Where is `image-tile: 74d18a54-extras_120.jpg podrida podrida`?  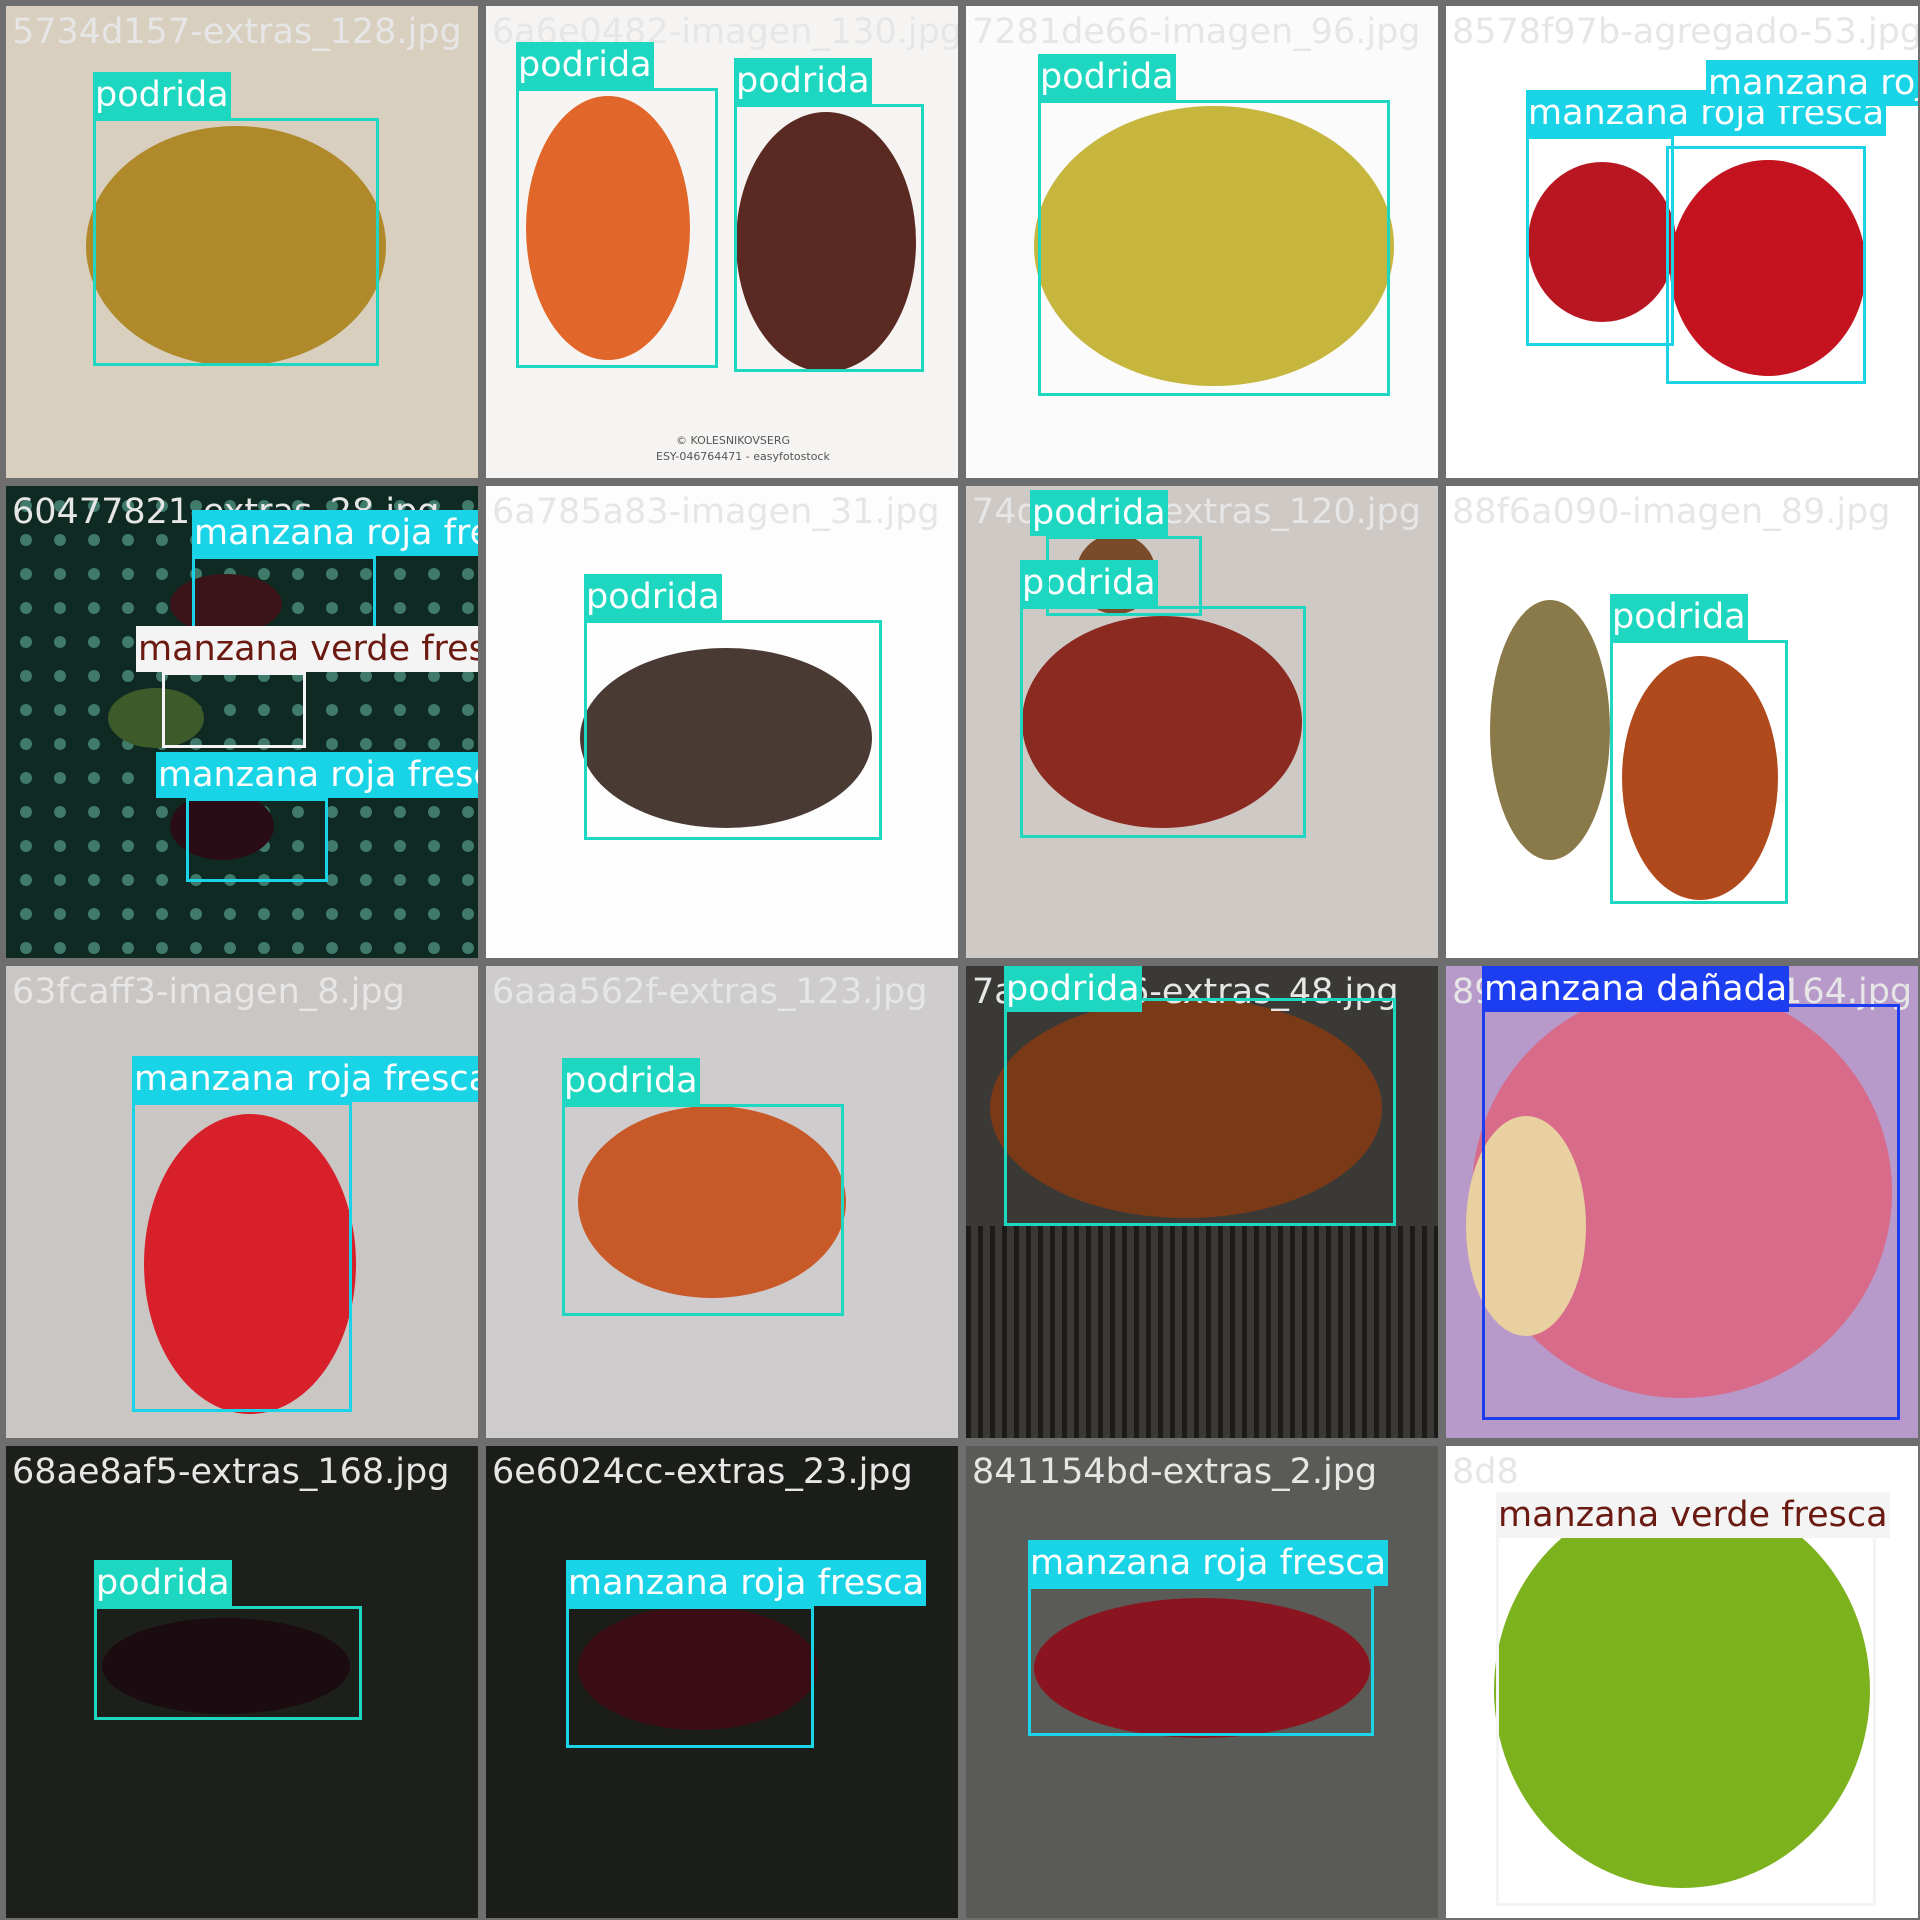
image-tile: 74d18a54-extras_120.jpg podrida podrida is located at coordinates (1202, 722).